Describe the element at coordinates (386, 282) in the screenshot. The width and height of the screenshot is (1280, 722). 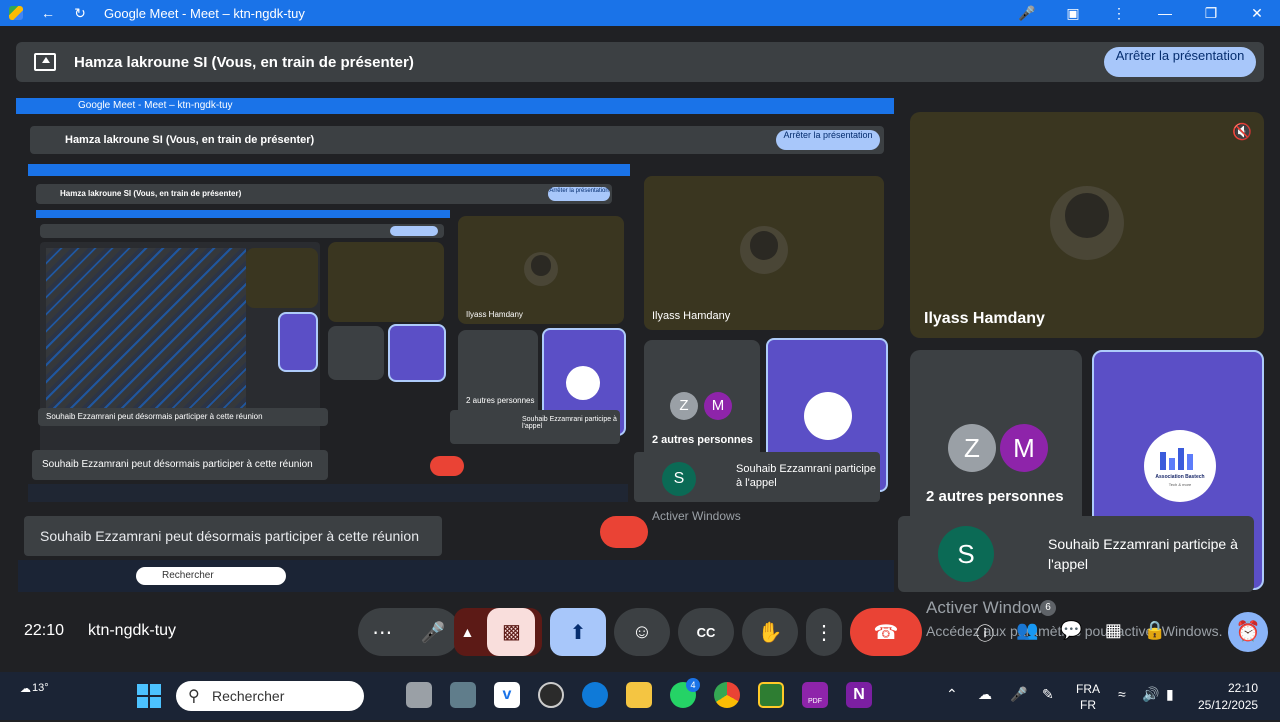
I see `mirror3-ilyass-tile` at that location.